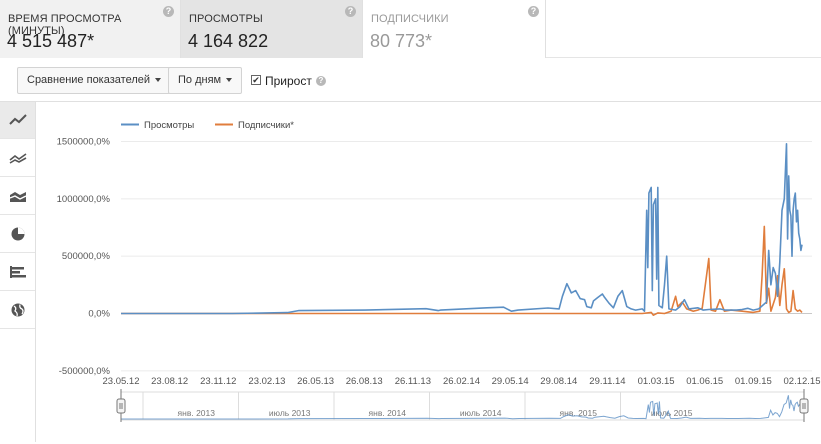  Describe the element at coordinates (99, 314) in the screenshot. I see `y-tick-label: 0,0%` at that location.